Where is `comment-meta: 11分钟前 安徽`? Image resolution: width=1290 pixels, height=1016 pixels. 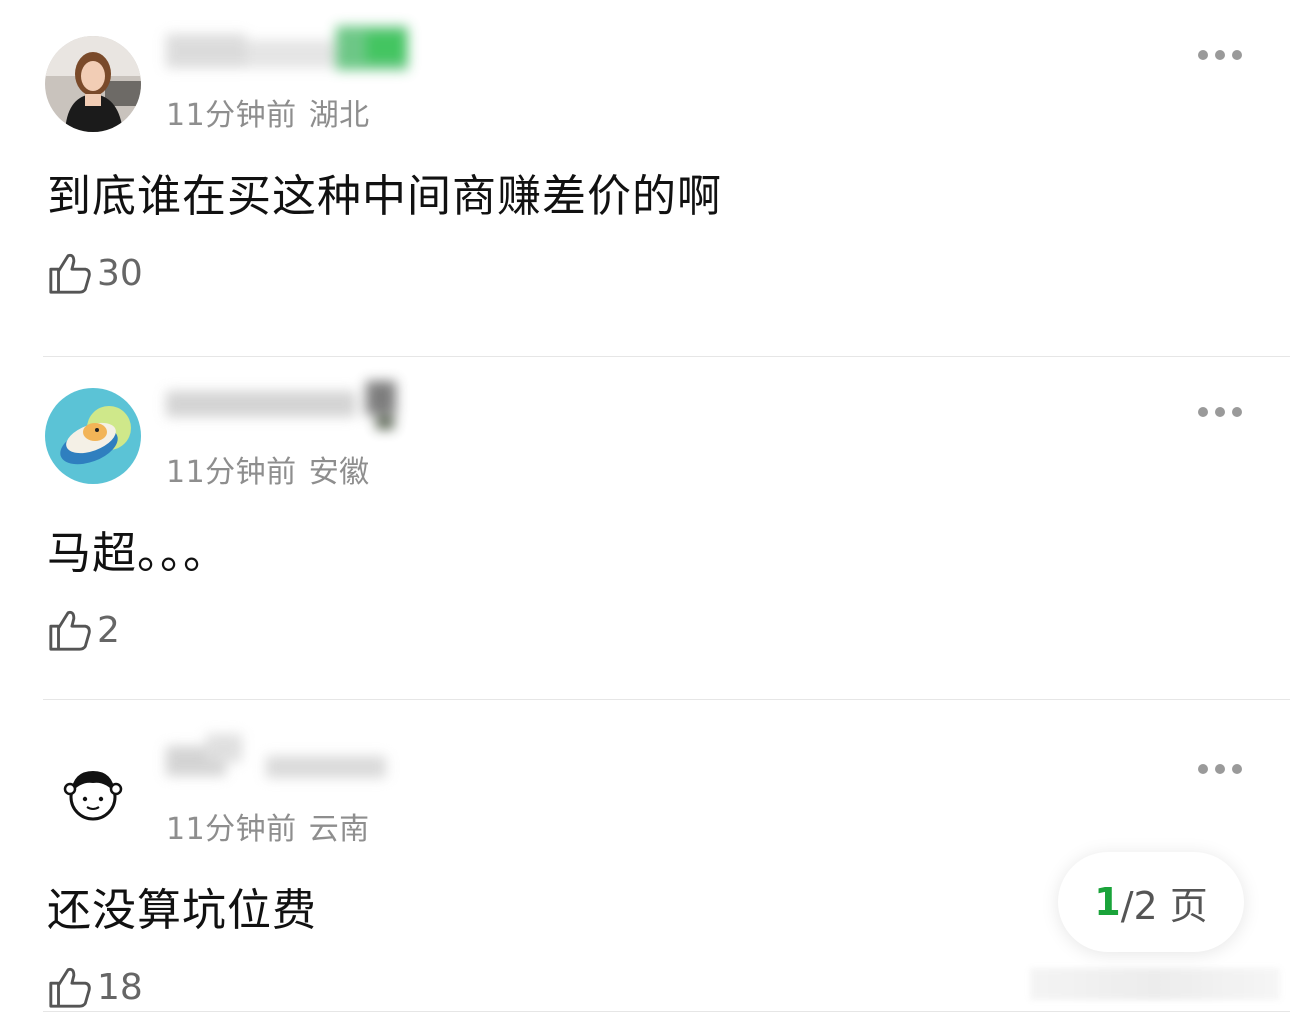 comment-meta: 11分钟前 安徽 is located at coordinates (268, 469).